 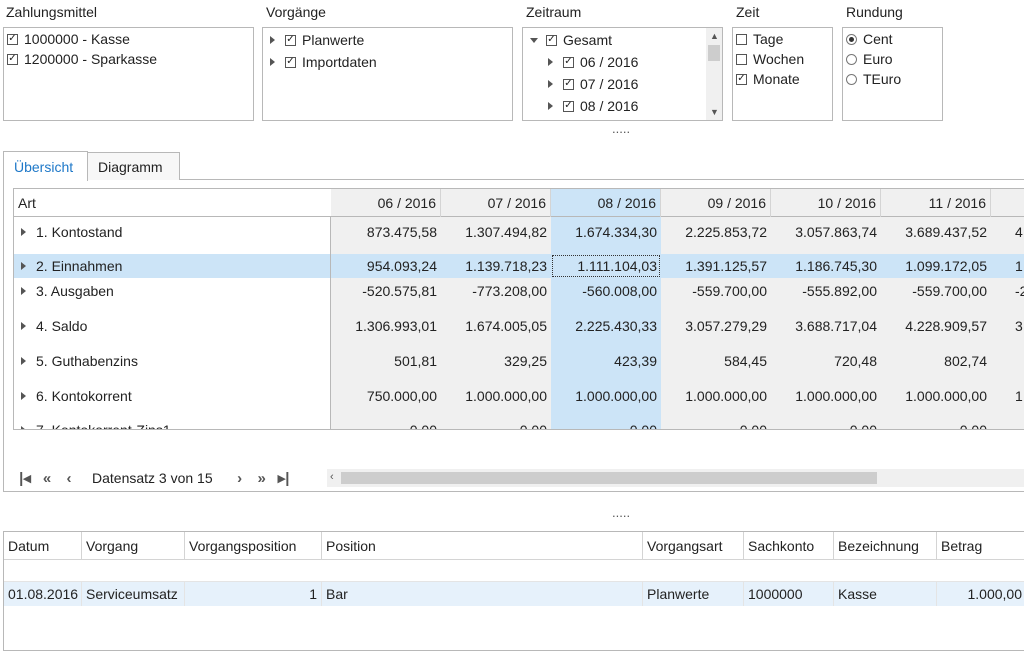 What do you see at coordinates (826, 266) in the screenshot?
I see `overview-cell: 1.186.745,30` at bounding box center [826, 266].